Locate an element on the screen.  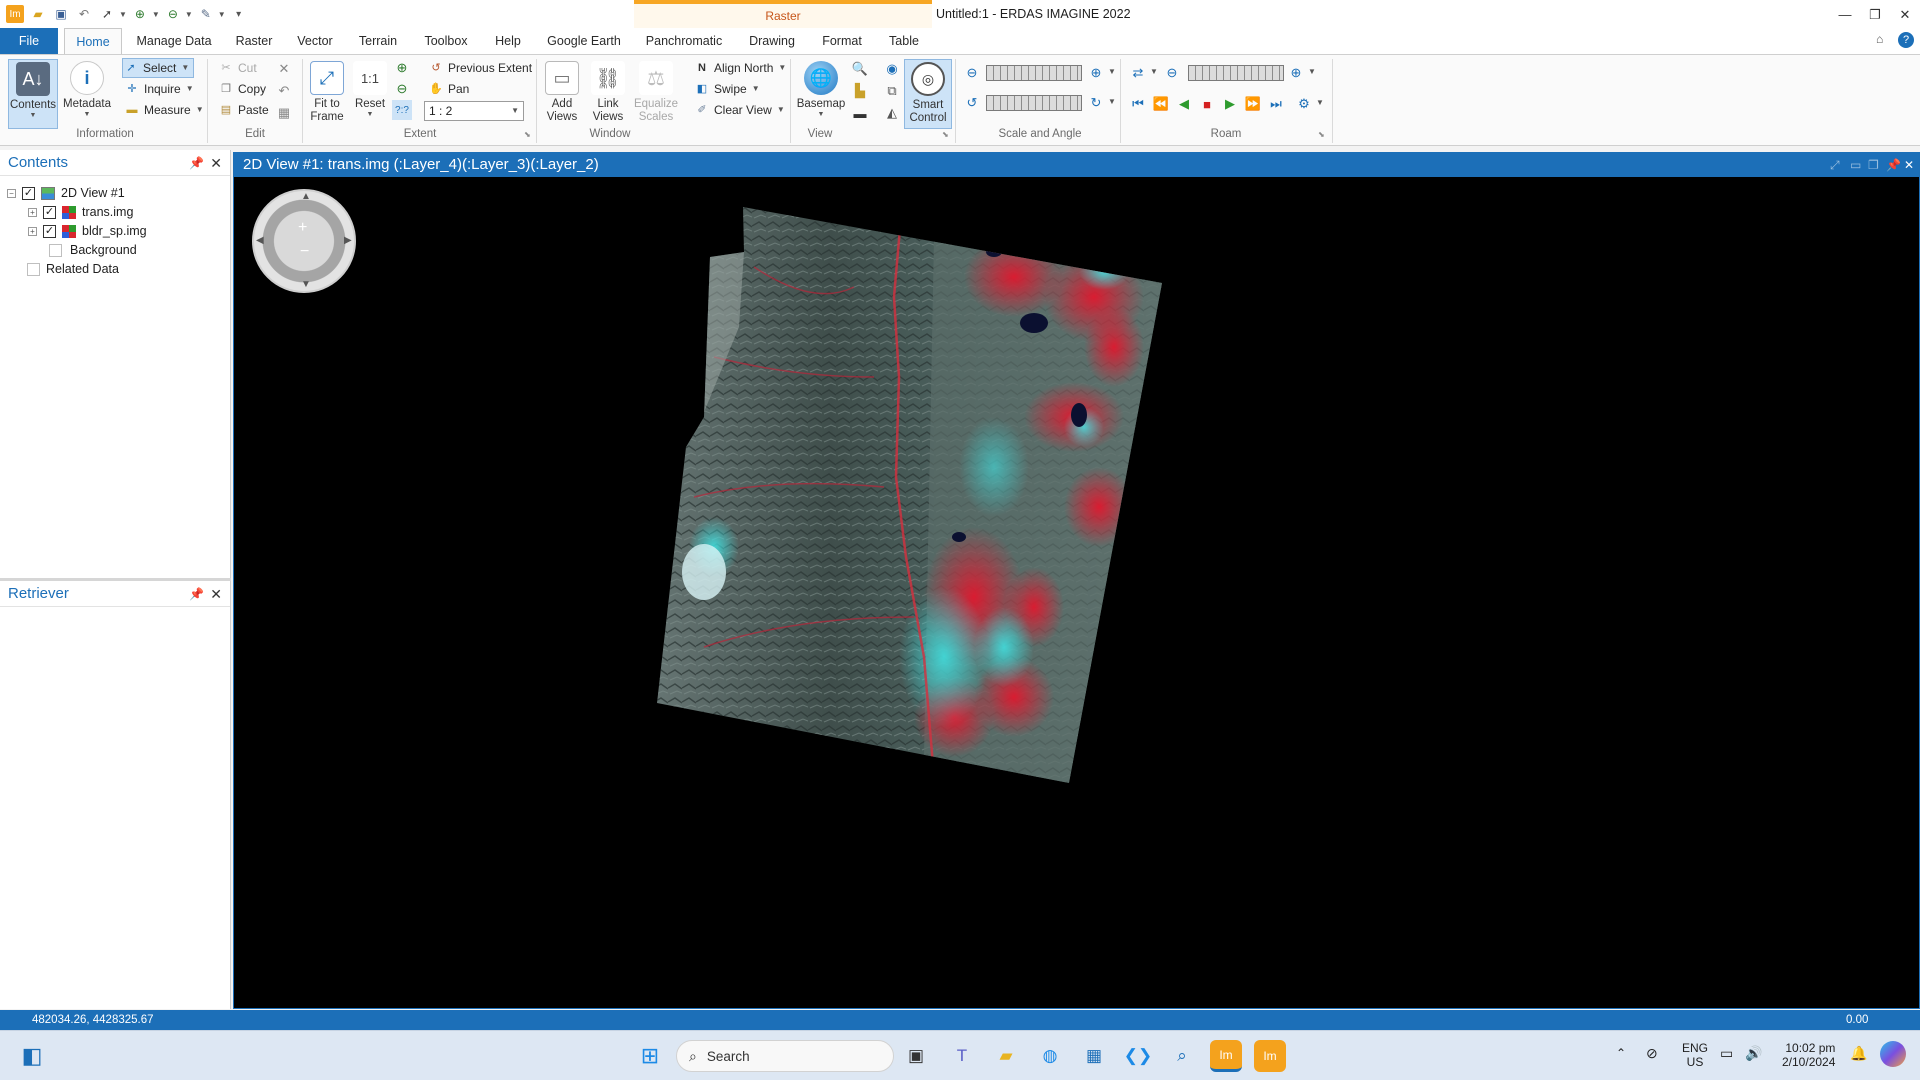
store-icon: ▦ is located at coordinates (1094, 1056).